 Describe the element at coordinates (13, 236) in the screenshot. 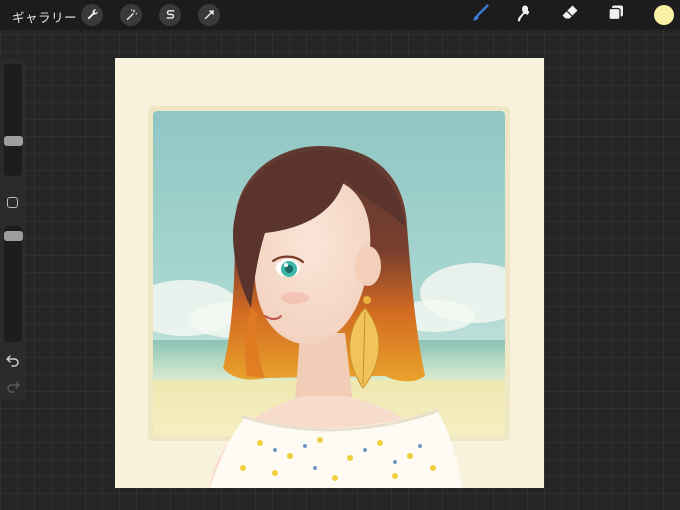

I see `opacity-slider-thumb` at that location.